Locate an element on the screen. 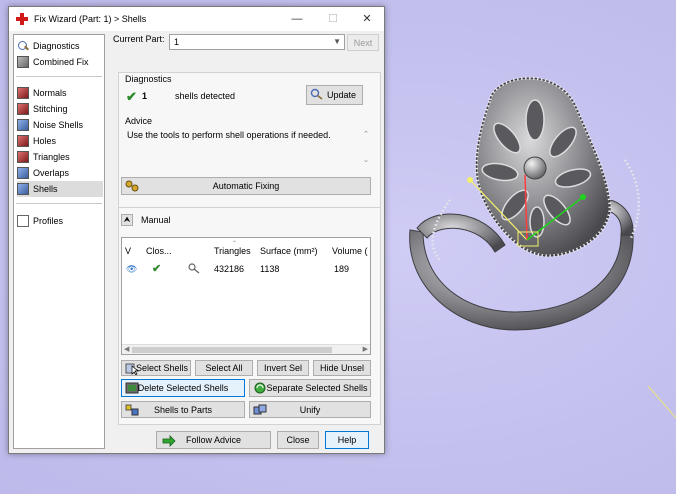  stitching-icon is located at coordinates (23, 109).